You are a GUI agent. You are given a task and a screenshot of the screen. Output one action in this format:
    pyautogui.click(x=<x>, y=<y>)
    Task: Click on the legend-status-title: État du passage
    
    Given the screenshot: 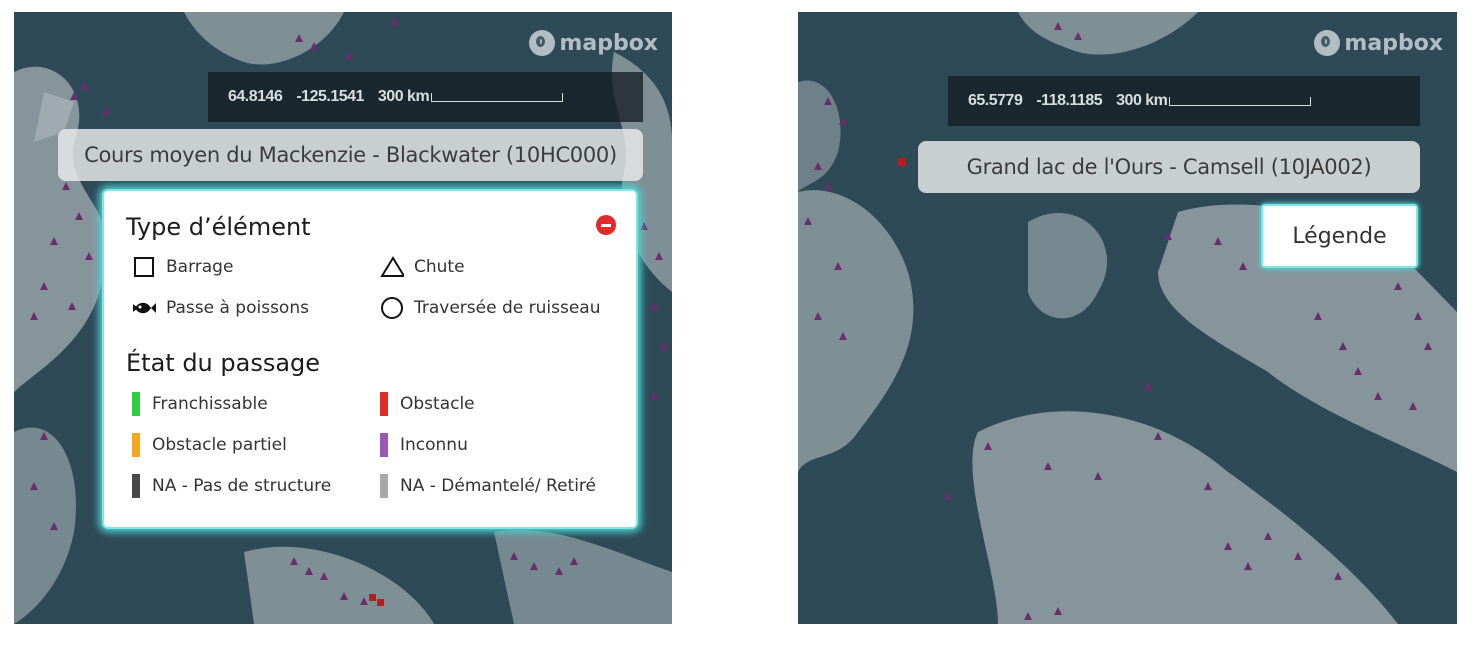 What is the action you would take?
    pyautogui.click(x=223, y=363)
    